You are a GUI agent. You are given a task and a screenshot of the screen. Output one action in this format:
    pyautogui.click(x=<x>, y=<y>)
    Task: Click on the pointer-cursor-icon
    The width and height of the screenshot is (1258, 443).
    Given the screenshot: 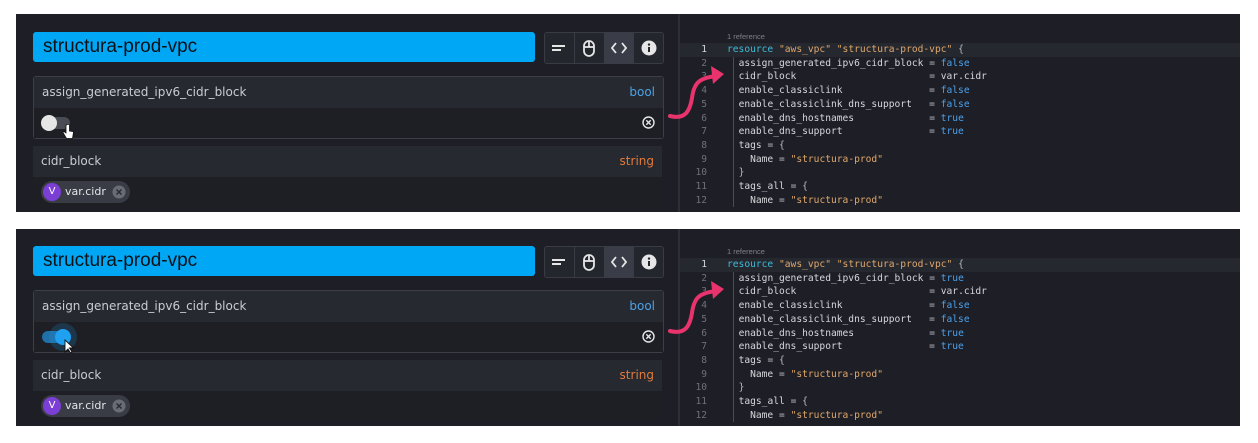 What is the action you would take?
    pyautogui.click(x=69, y=346)
    